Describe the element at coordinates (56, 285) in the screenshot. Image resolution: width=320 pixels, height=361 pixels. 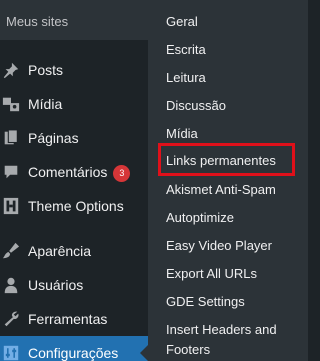
I see `menu-item-label: Usuários` at that location.